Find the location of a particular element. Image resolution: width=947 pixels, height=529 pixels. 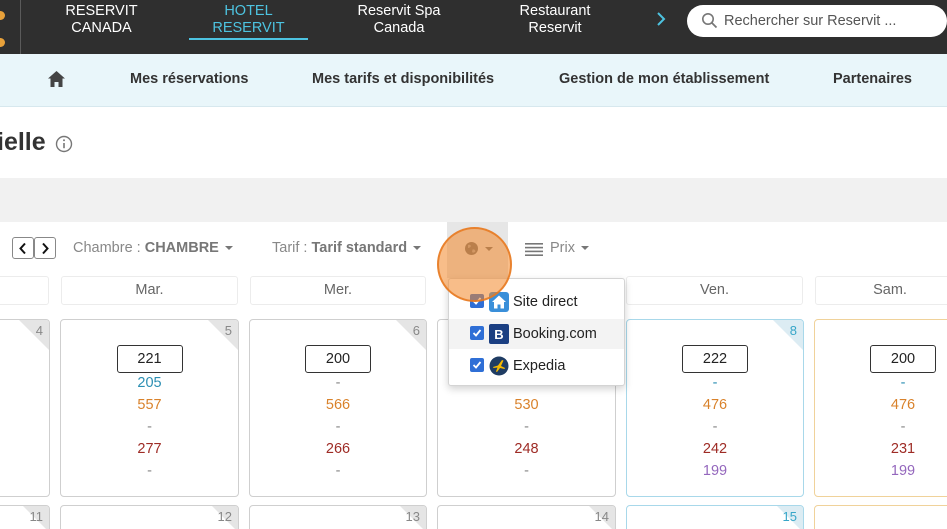

previous-button is located at coordinates (23, 248).